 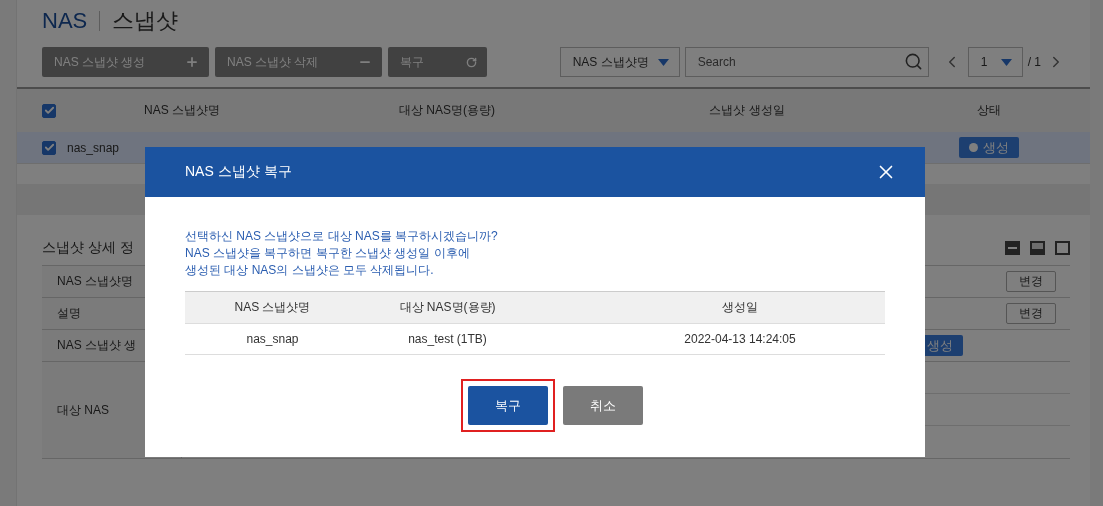 I want to click on dialog-message: NAS 스냅샷을 복구하면 복구한 스냅샷 생성일 이후에, so click(x=328, y=253).